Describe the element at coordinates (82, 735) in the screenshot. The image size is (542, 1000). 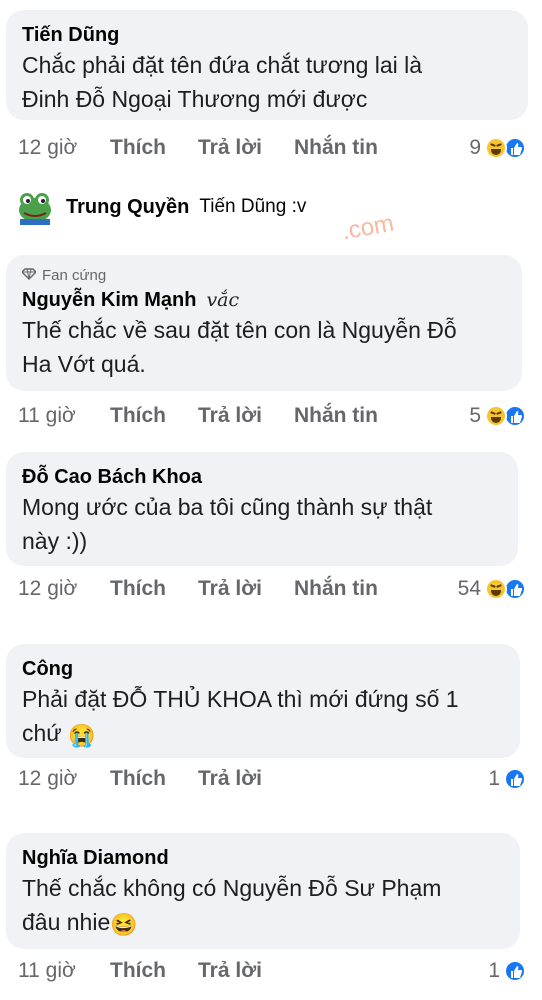
I see `crying-emoji: 😭` at that location.